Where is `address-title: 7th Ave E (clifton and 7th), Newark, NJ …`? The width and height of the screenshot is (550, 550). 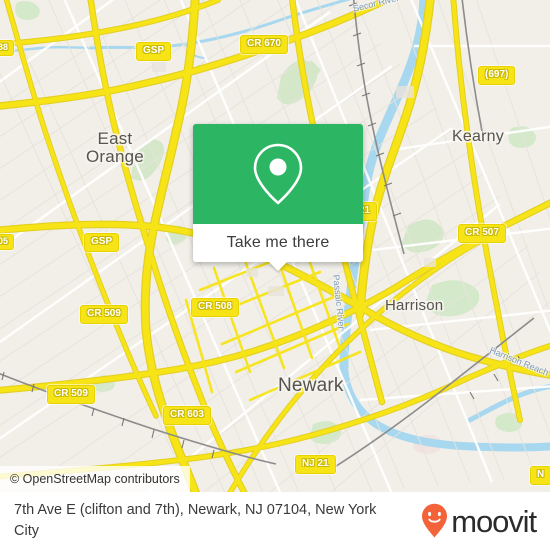
address-title: 7th Ave E (clifton and 7th), Newark, NJ … is located at coordinates (195, 520).